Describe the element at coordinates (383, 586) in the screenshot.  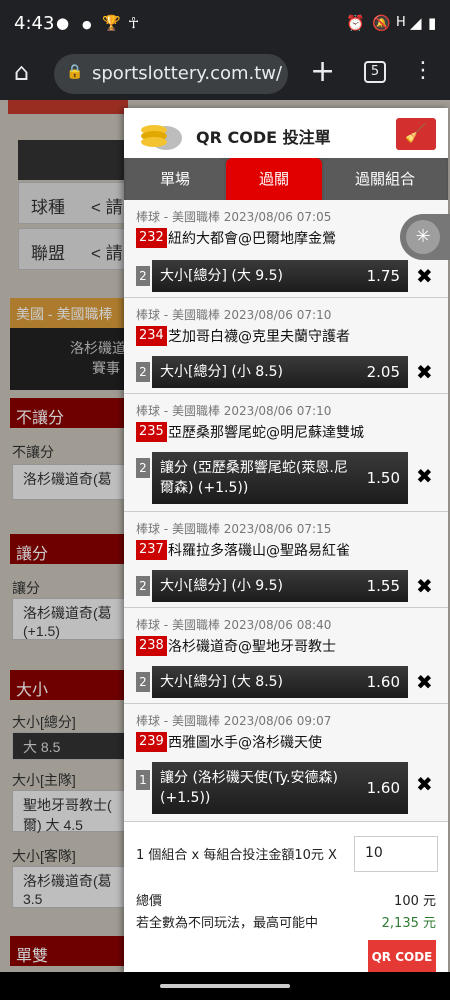
I see `odds-value: 1.55` at that location.